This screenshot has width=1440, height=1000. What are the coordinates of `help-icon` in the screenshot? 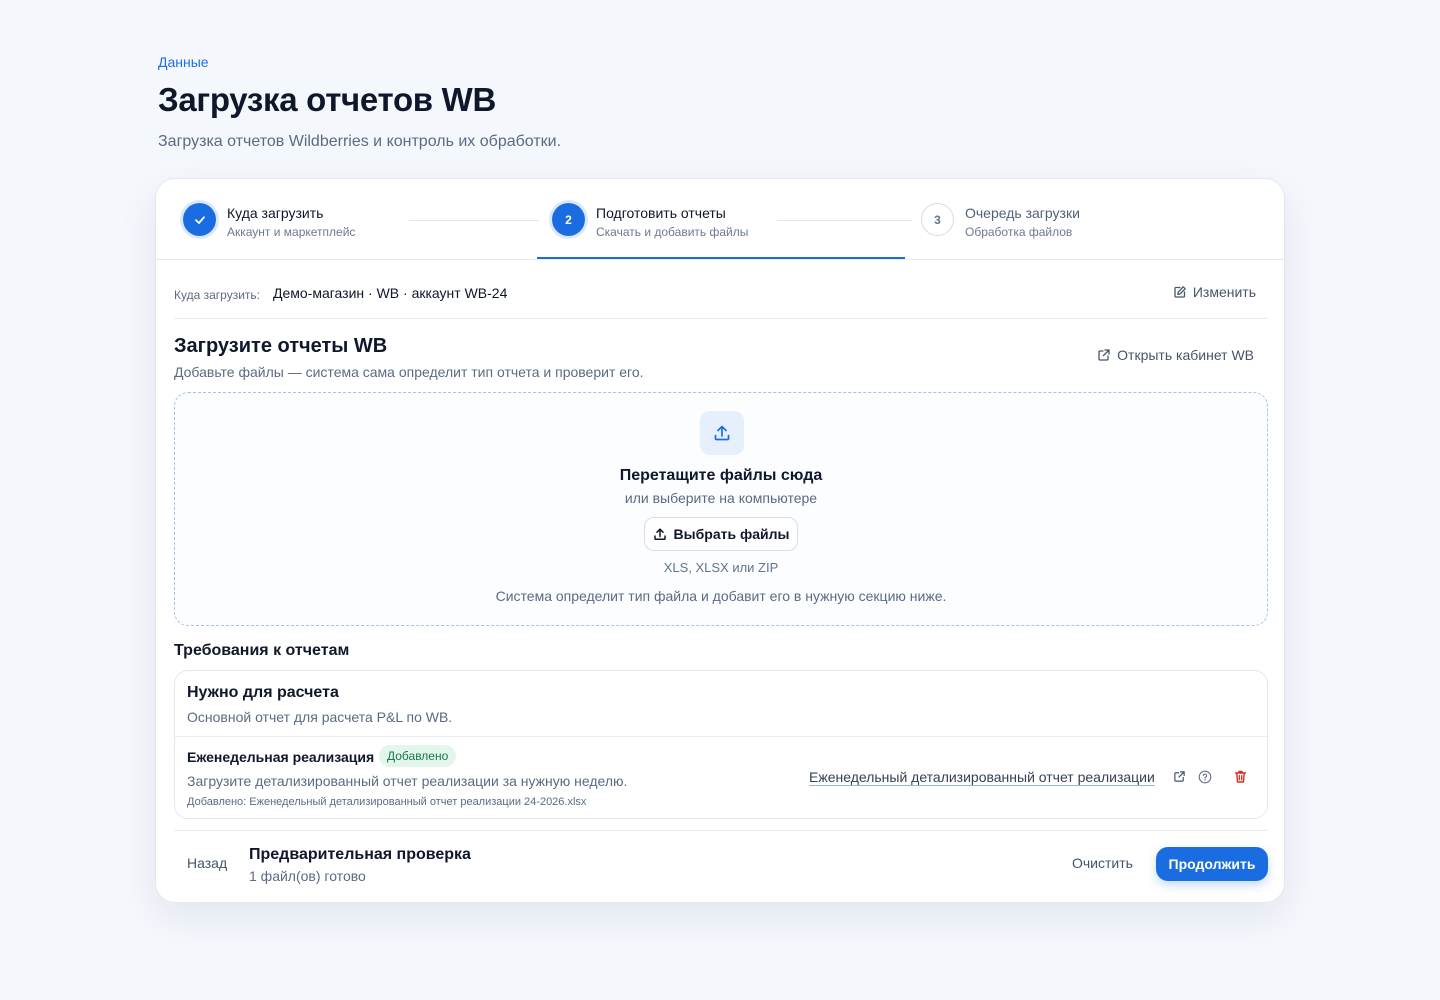 It's located at (1205, 779).